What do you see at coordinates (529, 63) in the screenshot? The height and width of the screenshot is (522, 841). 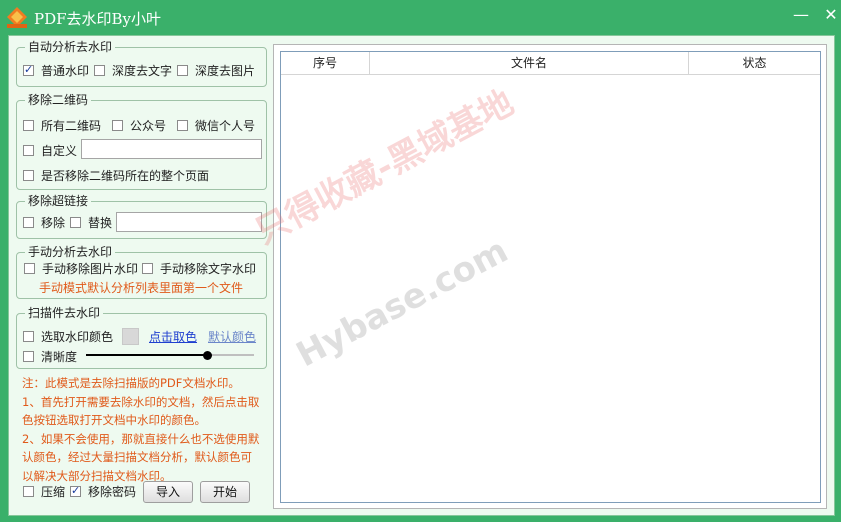 I see `column-header-filename: 文件名` at bounding box center [529, 63].